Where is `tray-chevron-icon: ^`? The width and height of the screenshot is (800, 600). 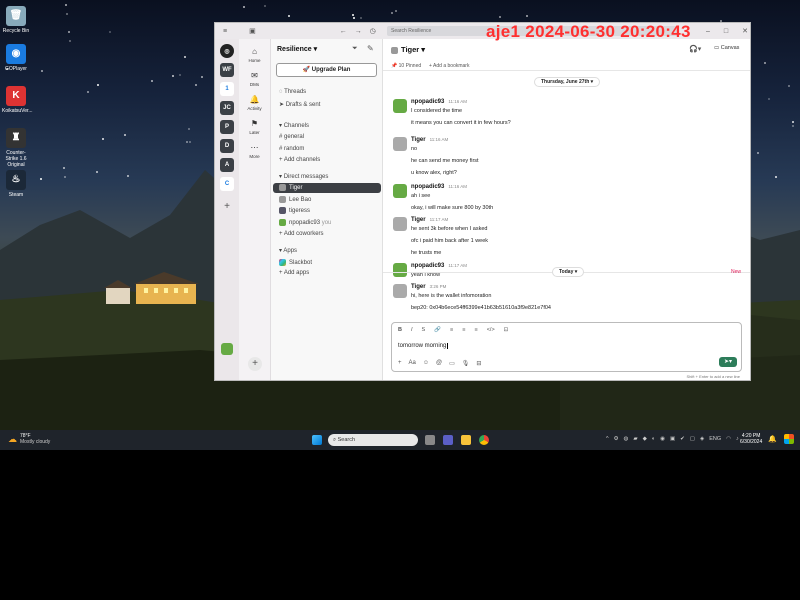 tray-chevron-icon: ^ is located at coordinates (607, 439).